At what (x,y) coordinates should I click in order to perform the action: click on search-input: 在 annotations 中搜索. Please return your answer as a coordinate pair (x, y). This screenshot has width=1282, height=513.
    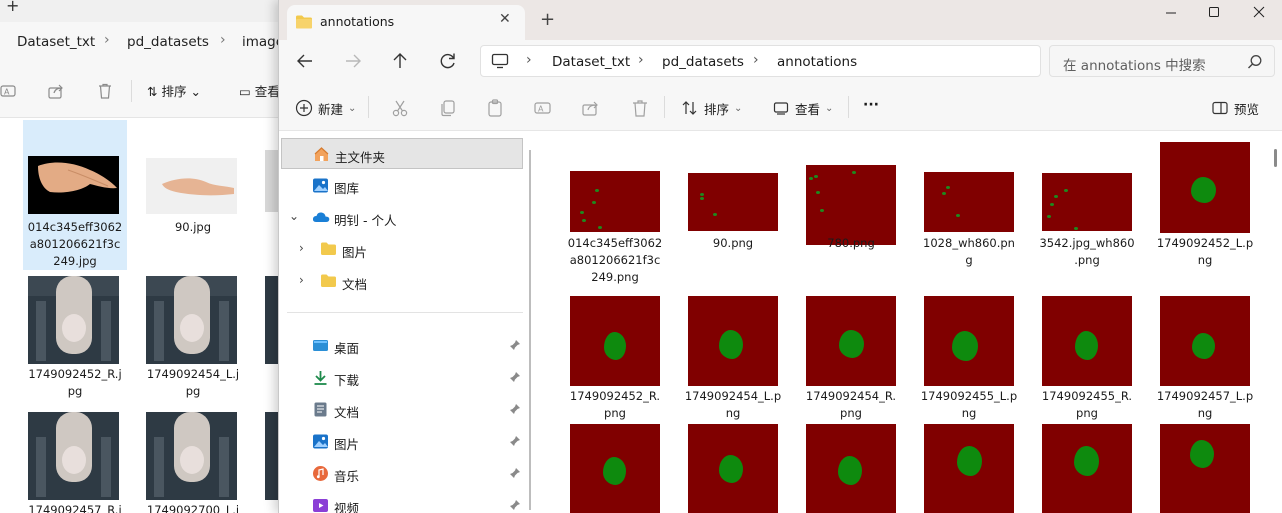
    Looking at the image, I should click on (1162, 61).